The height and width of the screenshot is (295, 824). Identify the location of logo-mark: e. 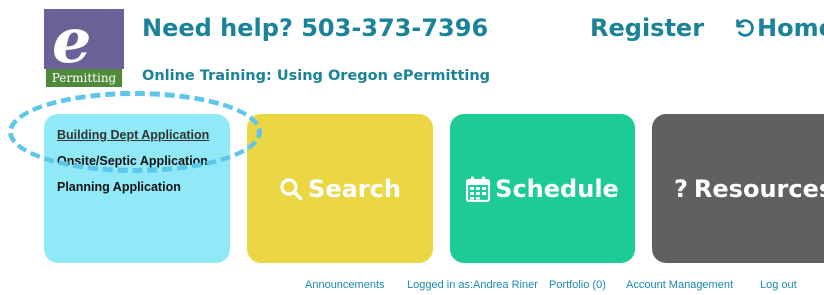
(84, 39).